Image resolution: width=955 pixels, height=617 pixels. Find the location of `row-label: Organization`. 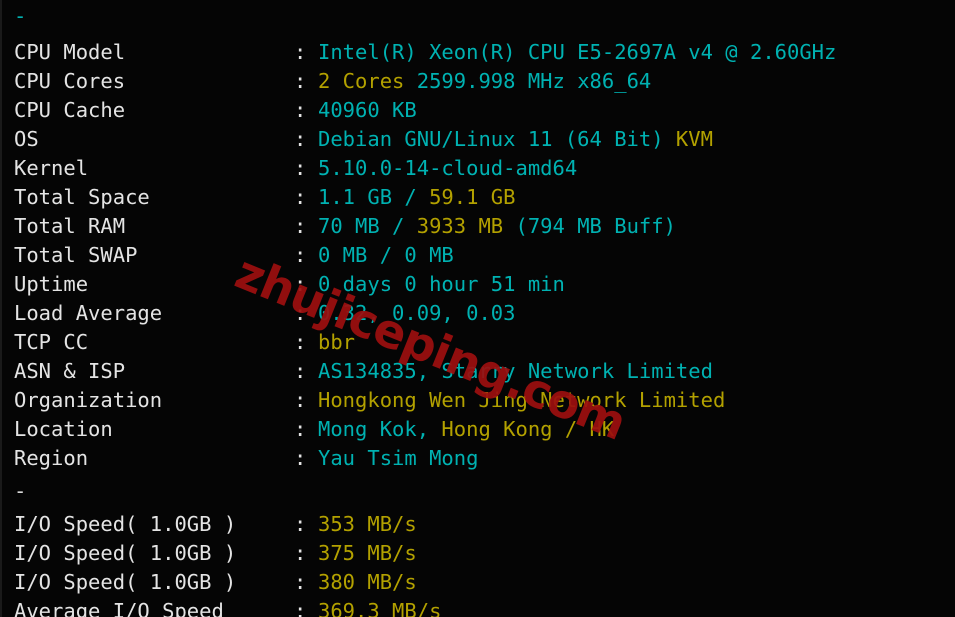

row-label: Organization is located at coordinates (88, 400).